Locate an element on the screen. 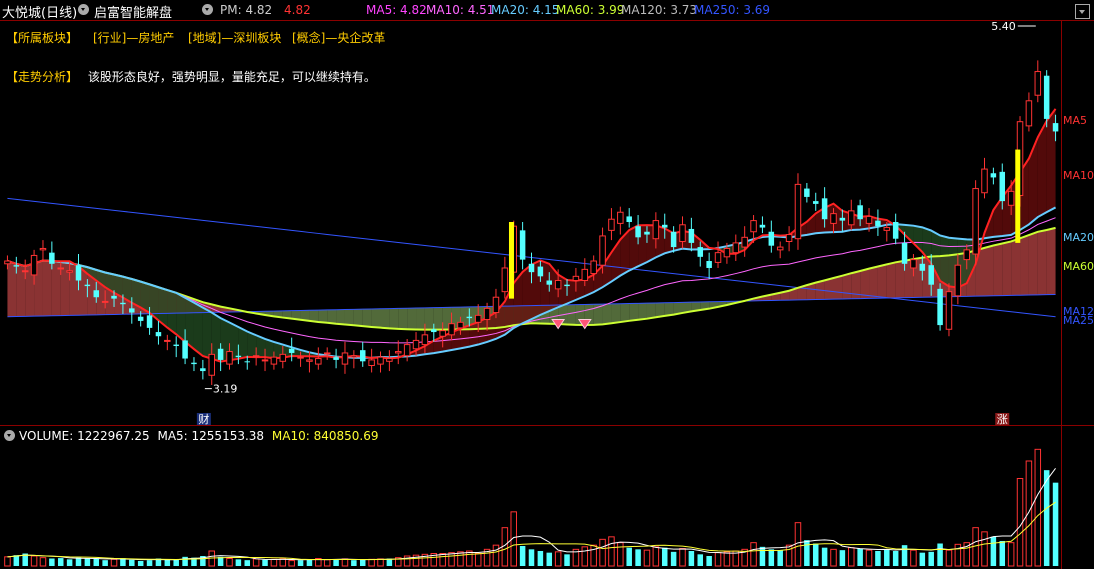  stock-title: 大悦城(日线) is located at coordinates (39, 11).